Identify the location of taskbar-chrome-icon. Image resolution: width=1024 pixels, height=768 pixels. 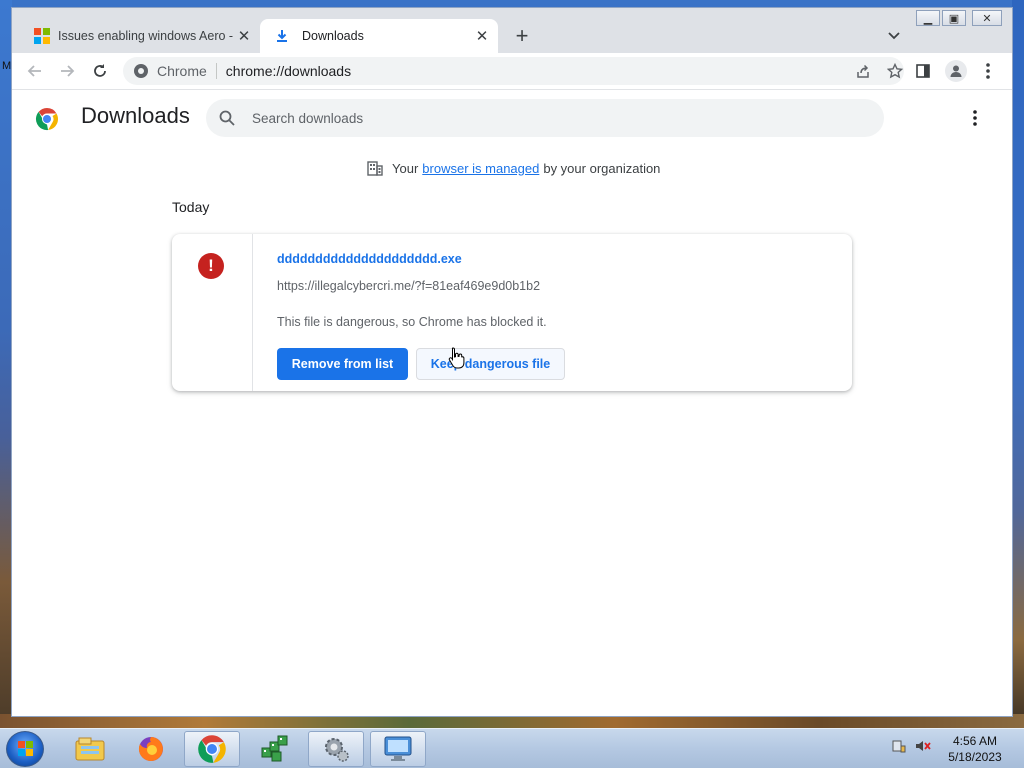
(212, 749).